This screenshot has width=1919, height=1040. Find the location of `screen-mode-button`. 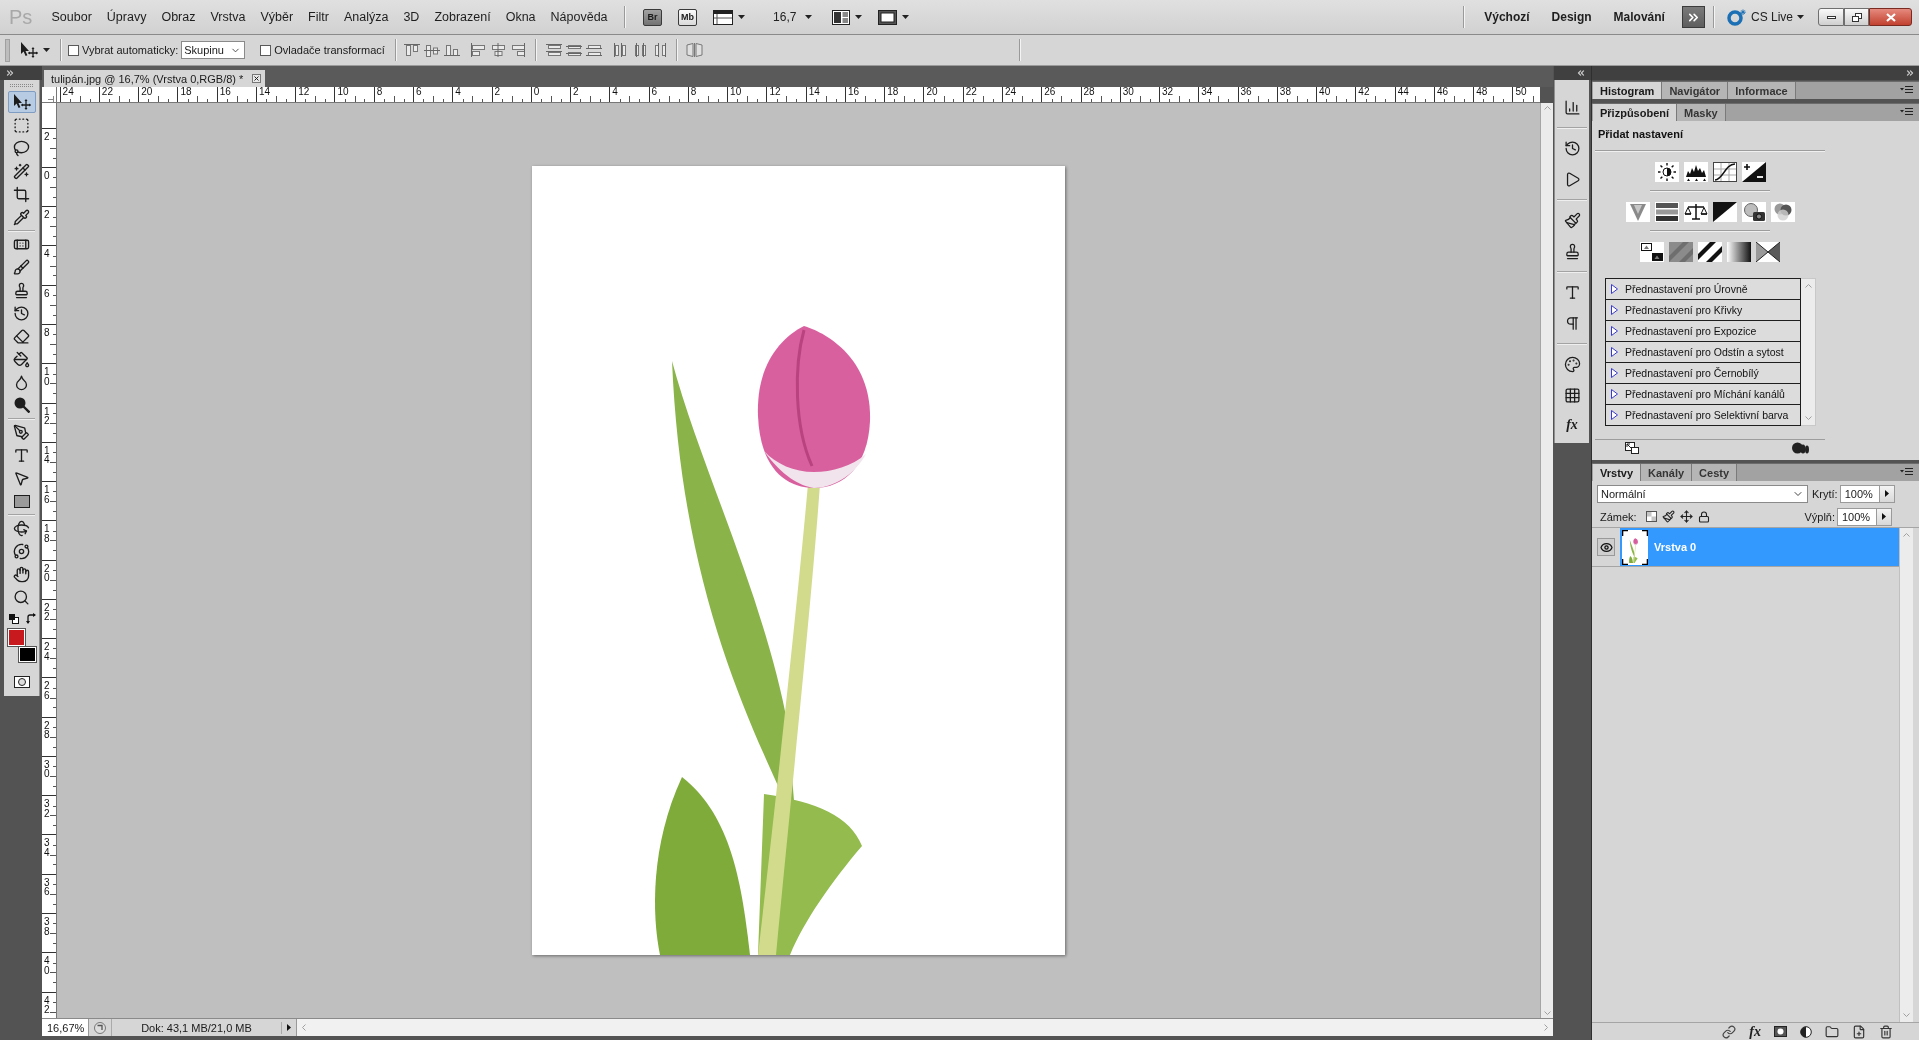

screen-mode-button is located at coordinates (894, 17).